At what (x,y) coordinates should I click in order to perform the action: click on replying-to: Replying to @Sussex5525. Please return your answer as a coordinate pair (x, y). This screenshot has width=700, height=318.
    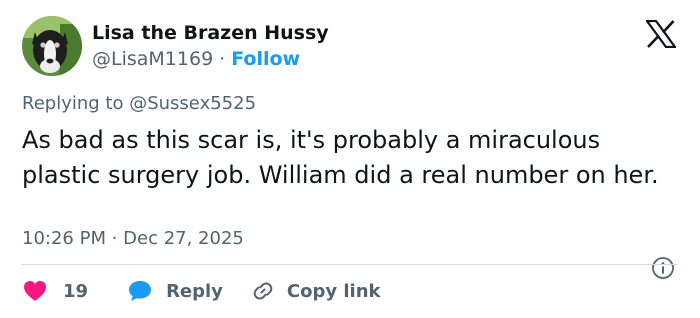
    Looking at the image, I should click on (139, 103).